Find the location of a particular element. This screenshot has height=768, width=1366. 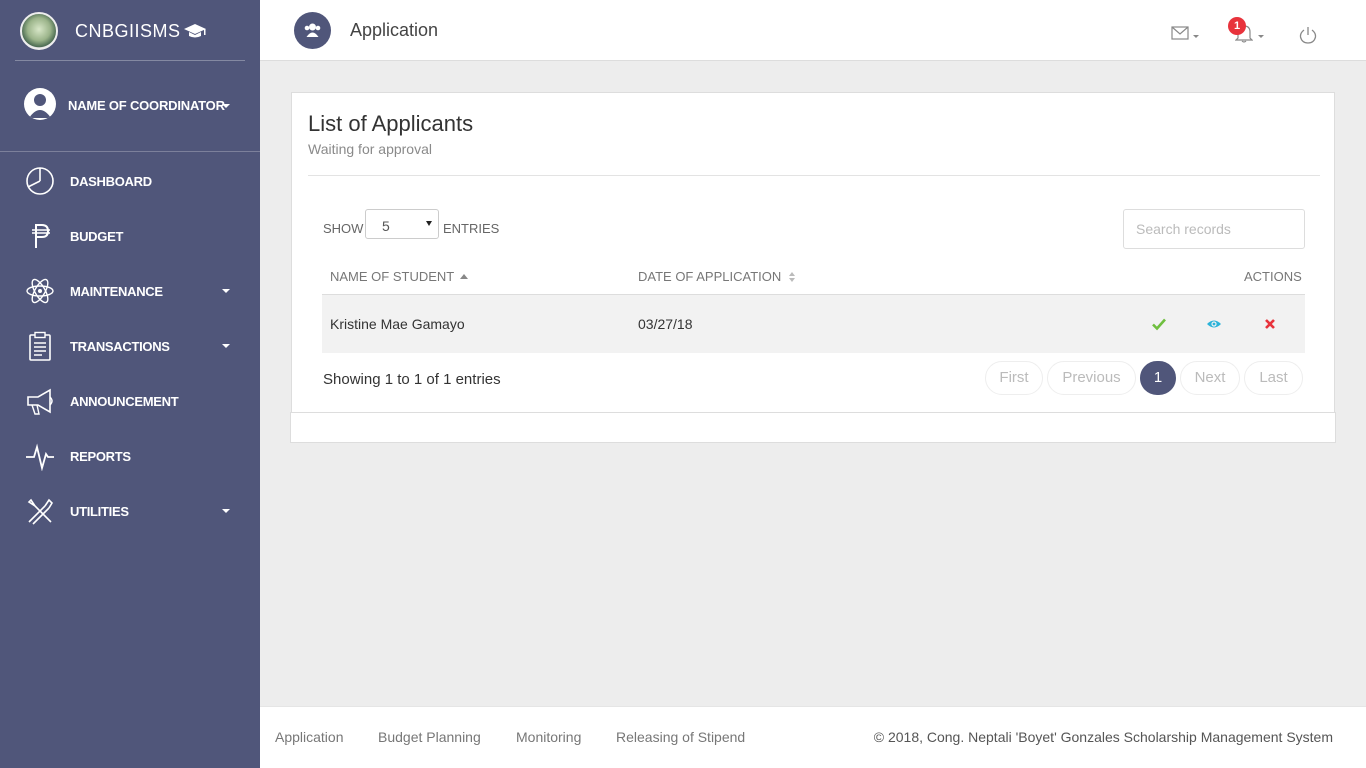

sidebar-item-reports: REPORTS is located at coordinates (130, 456).